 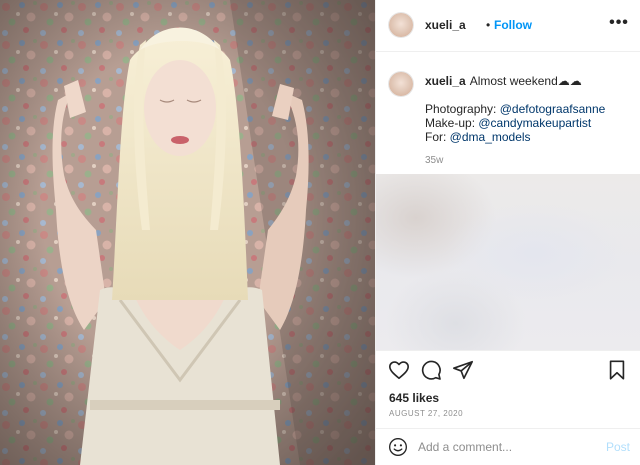 What do you see at coordinates (399, 370) in the screenshot?
I see `heart-icon` at bounding box center [399, 370].